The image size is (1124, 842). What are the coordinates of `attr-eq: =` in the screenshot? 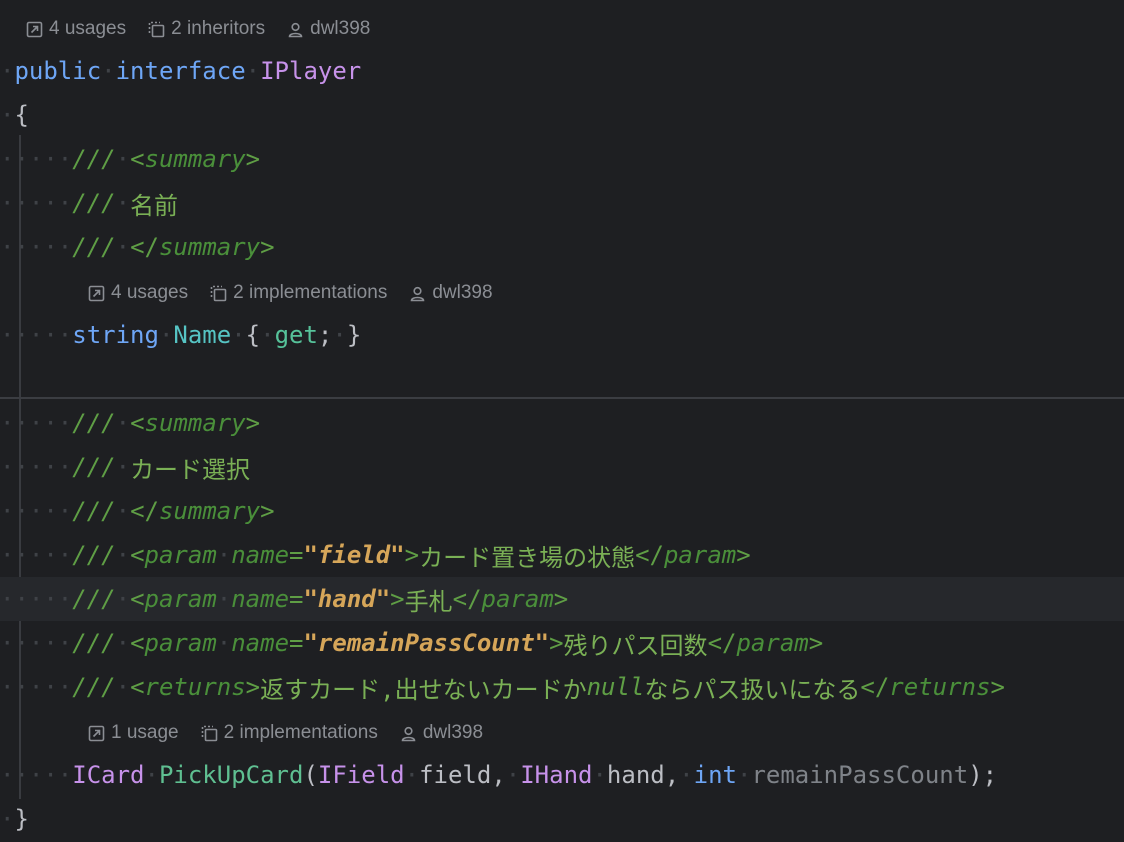 It's located at (296, 599).